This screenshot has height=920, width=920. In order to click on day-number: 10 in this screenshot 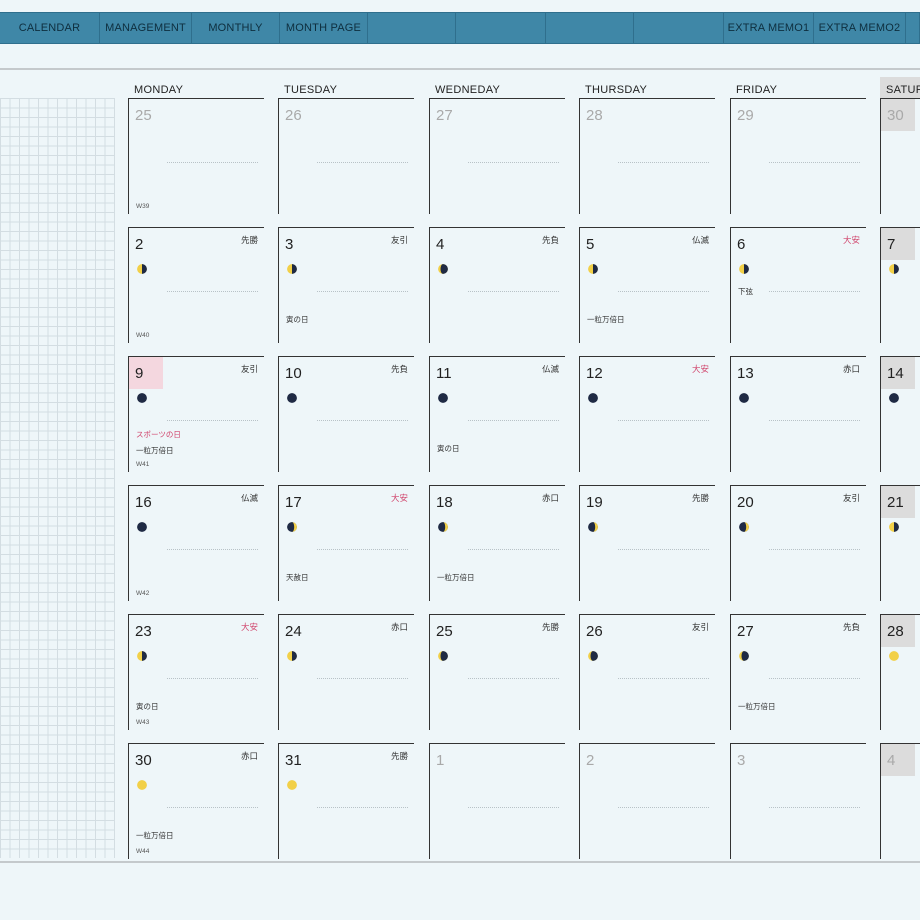, I will do `click(293, 373)`.